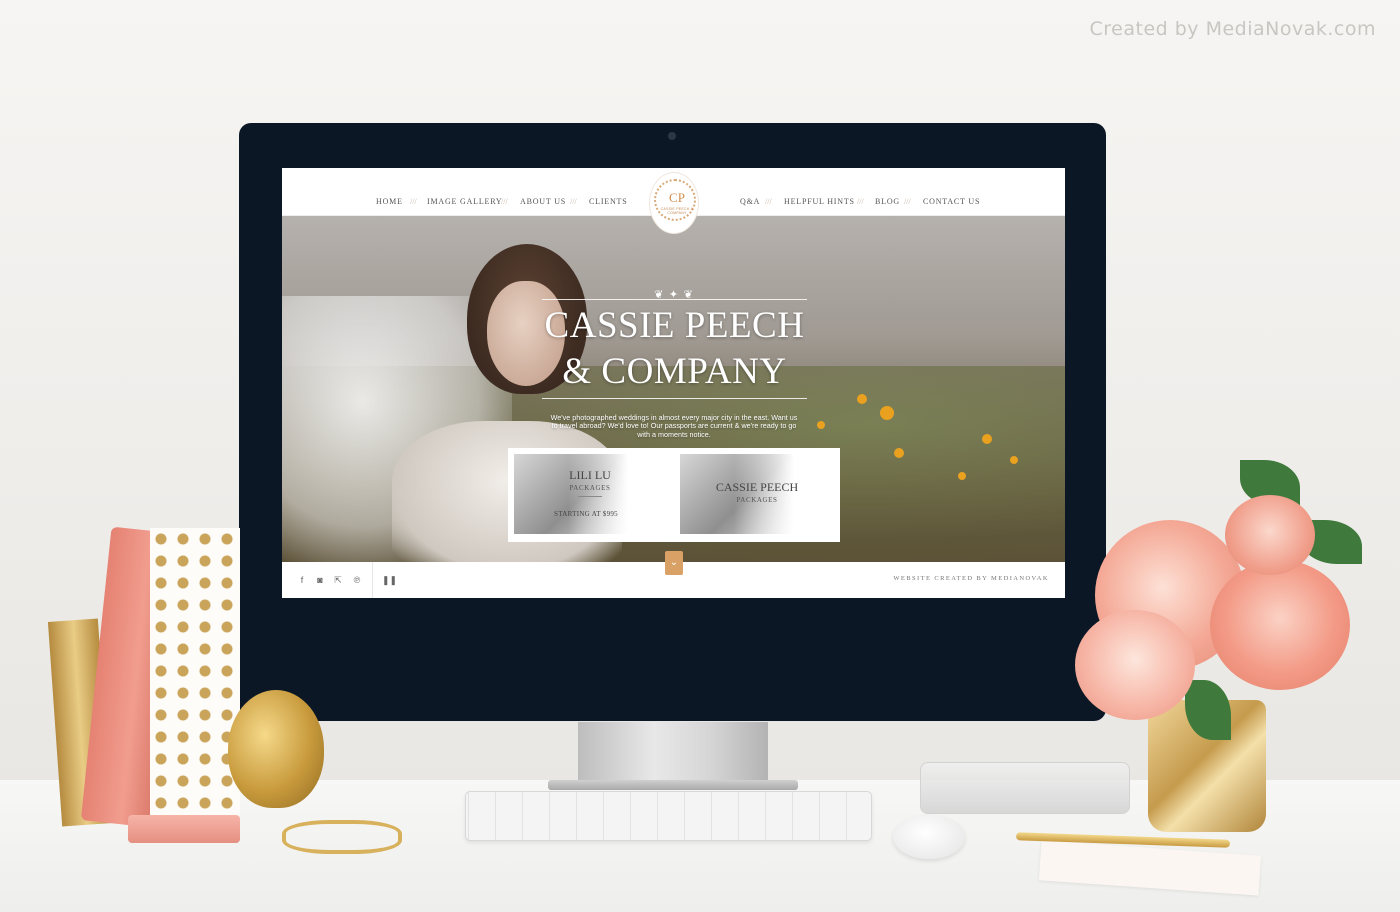 This screenshot has width=1400, height=912. Describe the element at coordinates (608, 201) in the screenshot. I see `nav-clients: CLIENTS` at that location.